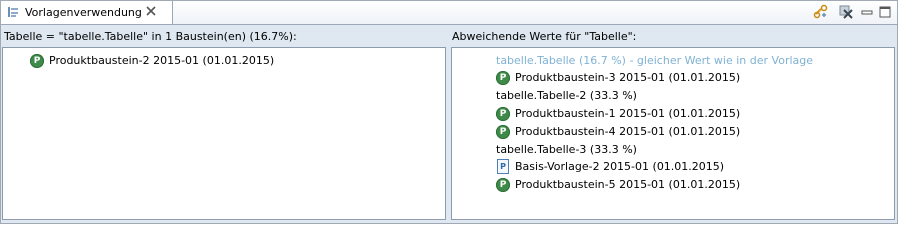 The image size is (898, 240). I want to click on template-document-icon: P, so click(503, 166).